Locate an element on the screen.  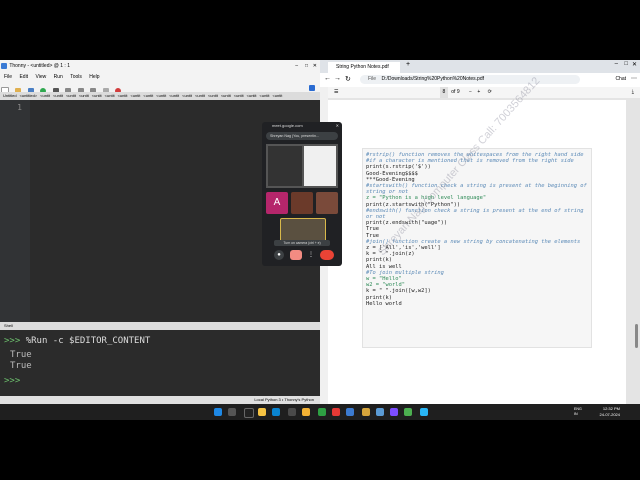
search-icon is located at coordinates (232, 412).